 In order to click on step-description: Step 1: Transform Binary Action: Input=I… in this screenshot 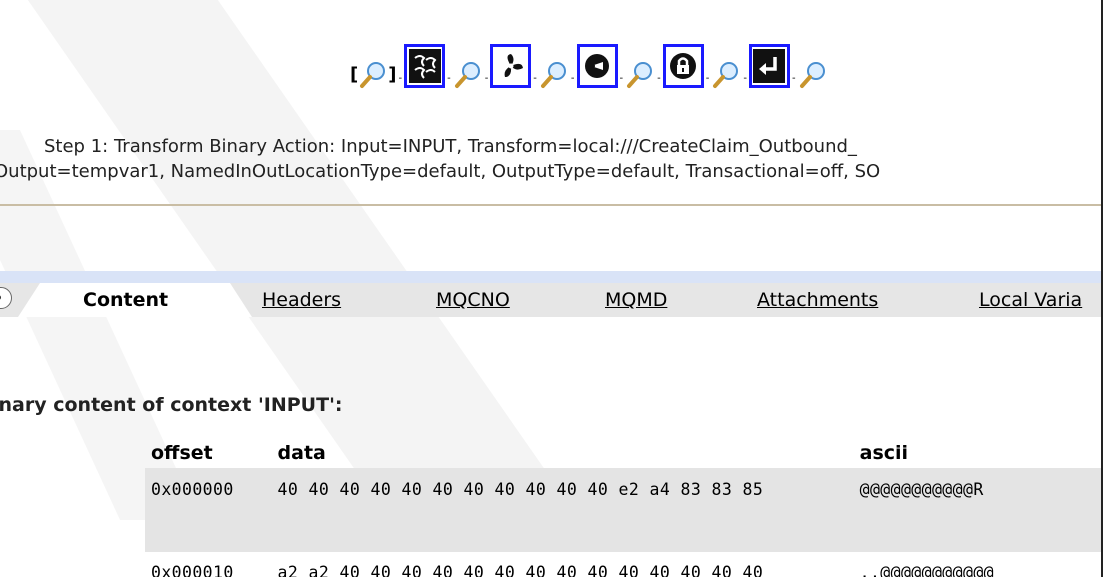, I will do `click(550, 159)`.